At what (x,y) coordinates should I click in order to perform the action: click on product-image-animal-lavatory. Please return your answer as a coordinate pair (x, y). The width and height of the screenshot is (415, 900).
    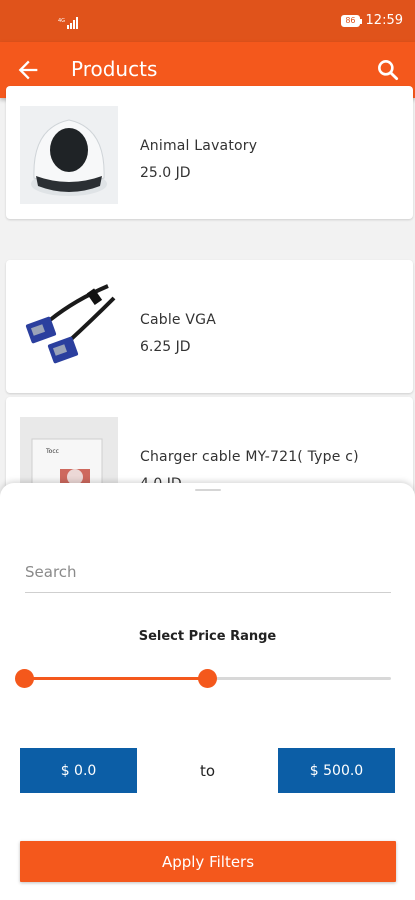
    Looking at the image, I should click on (69, 155).